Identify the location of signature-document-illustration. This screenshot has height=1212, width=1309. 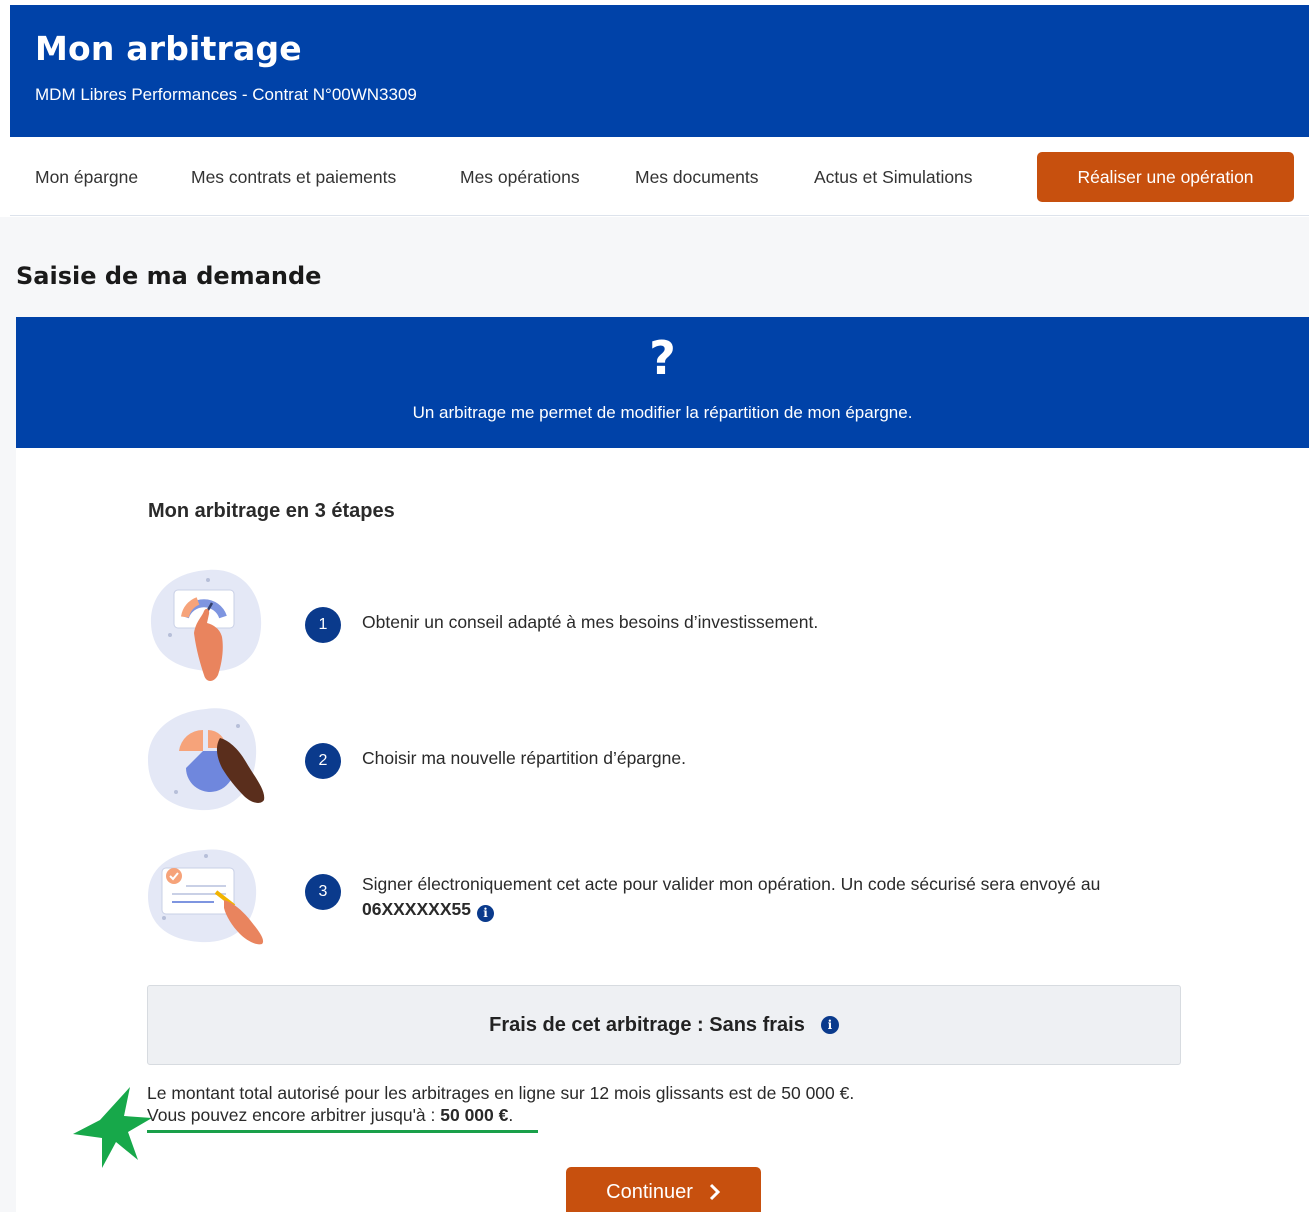
(206, 897).